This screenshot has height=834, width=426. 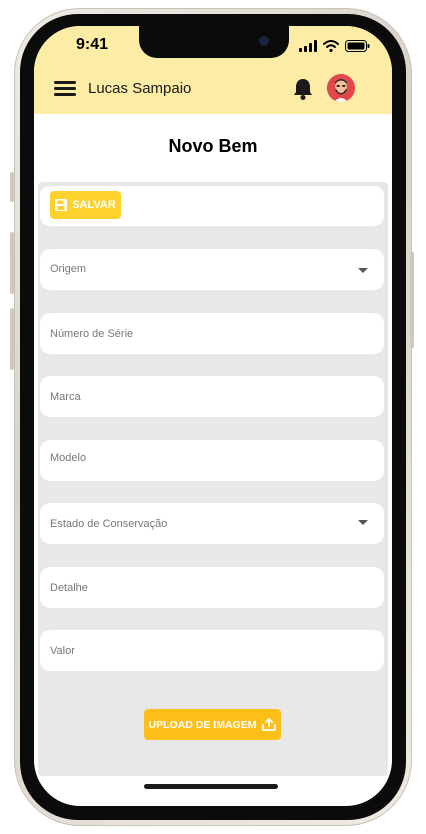 I want to click on signal-icon, so click(x=308, y=46).